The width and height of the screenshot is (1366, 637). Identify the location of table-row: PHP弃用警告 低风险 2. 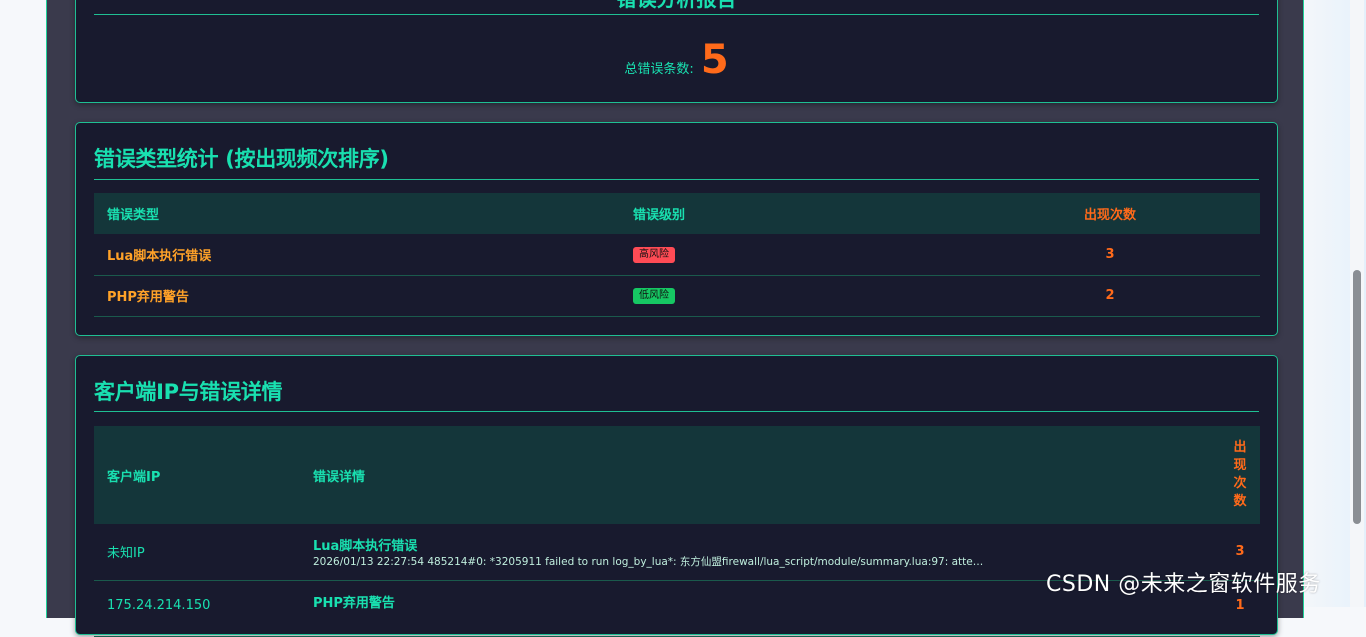
(677, 296).